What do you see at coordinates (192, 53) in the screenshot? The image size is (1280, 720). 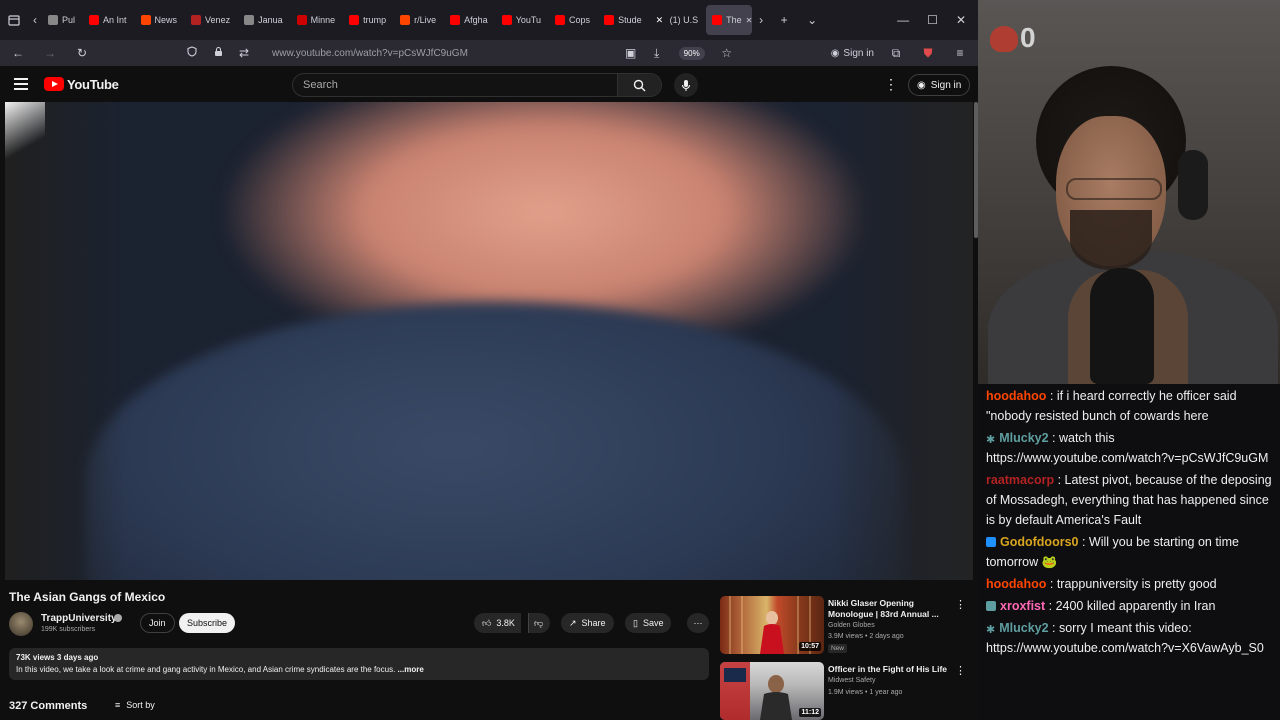 I see `shield-icon` at bounding box center [192, 53].